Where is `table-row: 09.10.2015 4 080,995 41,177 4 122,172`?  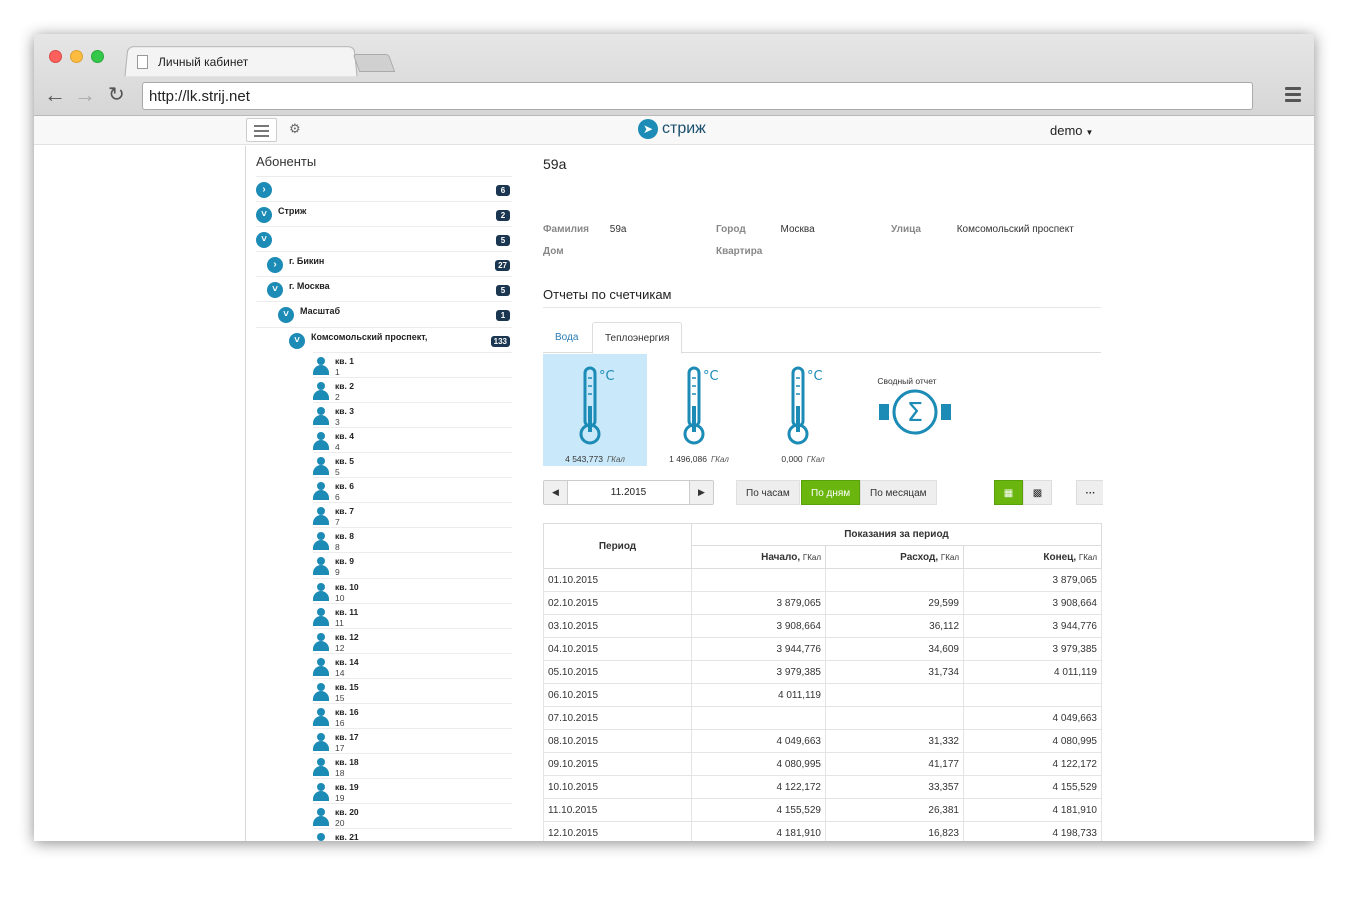 table-row: 09.10.2015 4 080,995 41,177 4 122,172 is located at coordinates (822, 764).